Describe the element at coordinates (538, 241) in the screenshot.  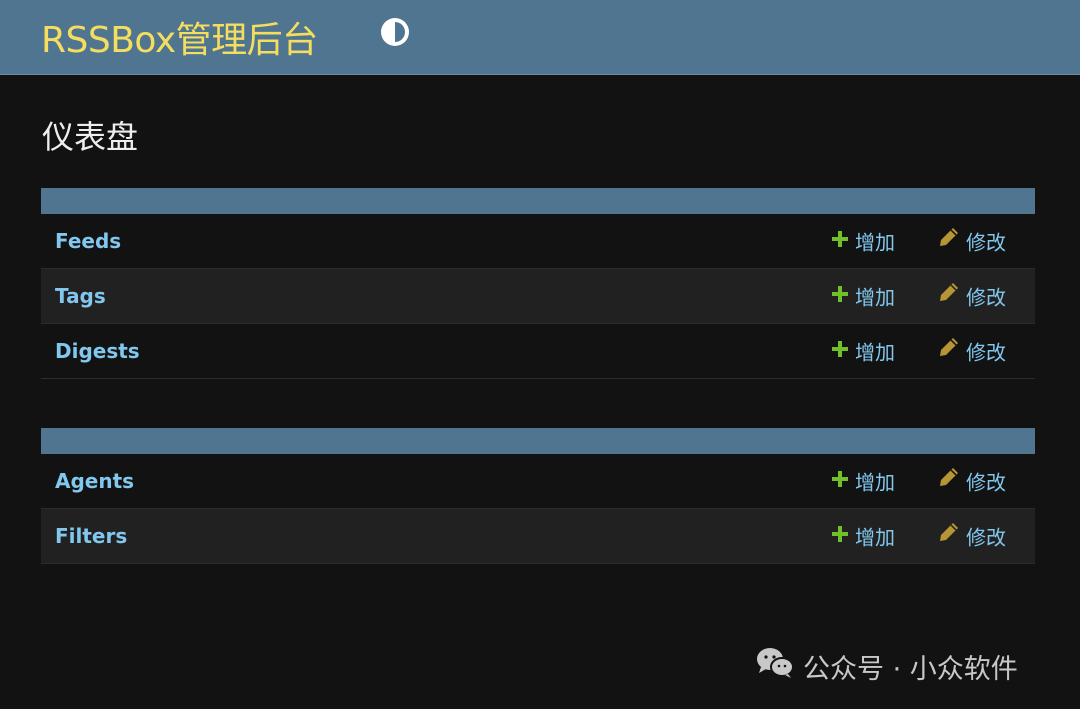
I see `model-row-feeds: Feeds 增加 修改` at that location.